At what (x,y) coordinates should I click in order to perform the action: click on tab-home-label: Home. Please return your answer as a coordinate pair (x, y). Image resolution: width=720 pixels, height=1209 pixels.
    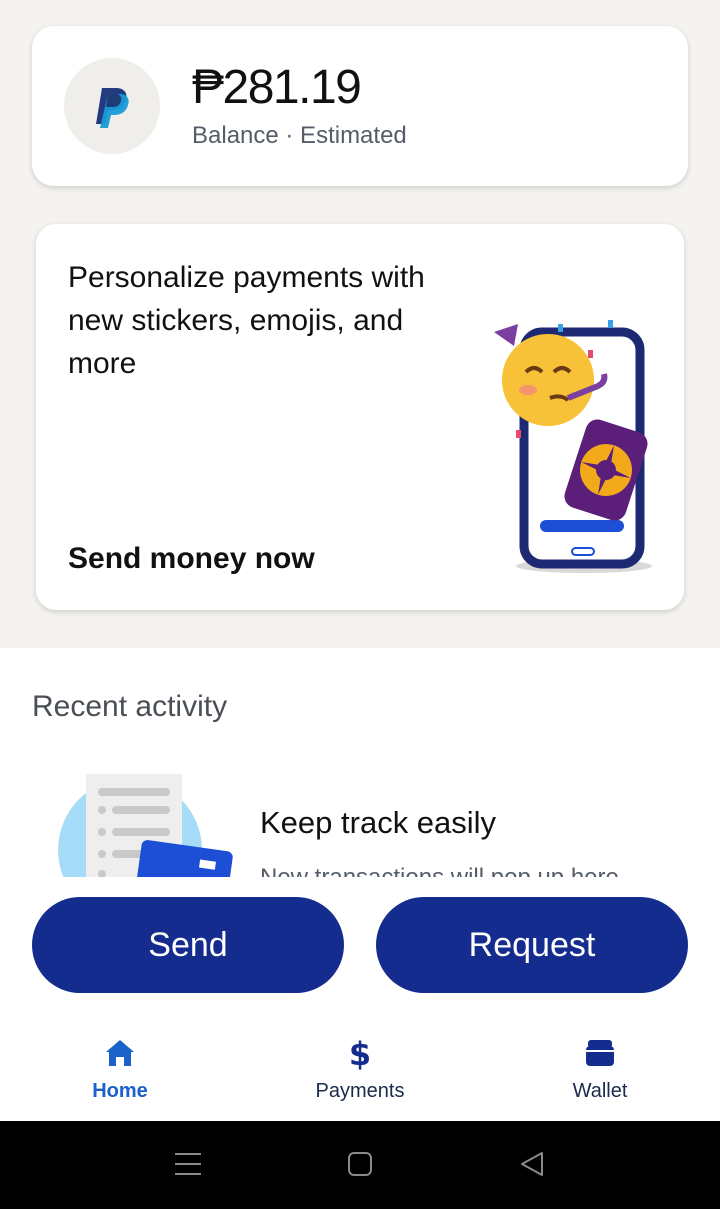
    Looking at the image, I should click on (120, 1091).